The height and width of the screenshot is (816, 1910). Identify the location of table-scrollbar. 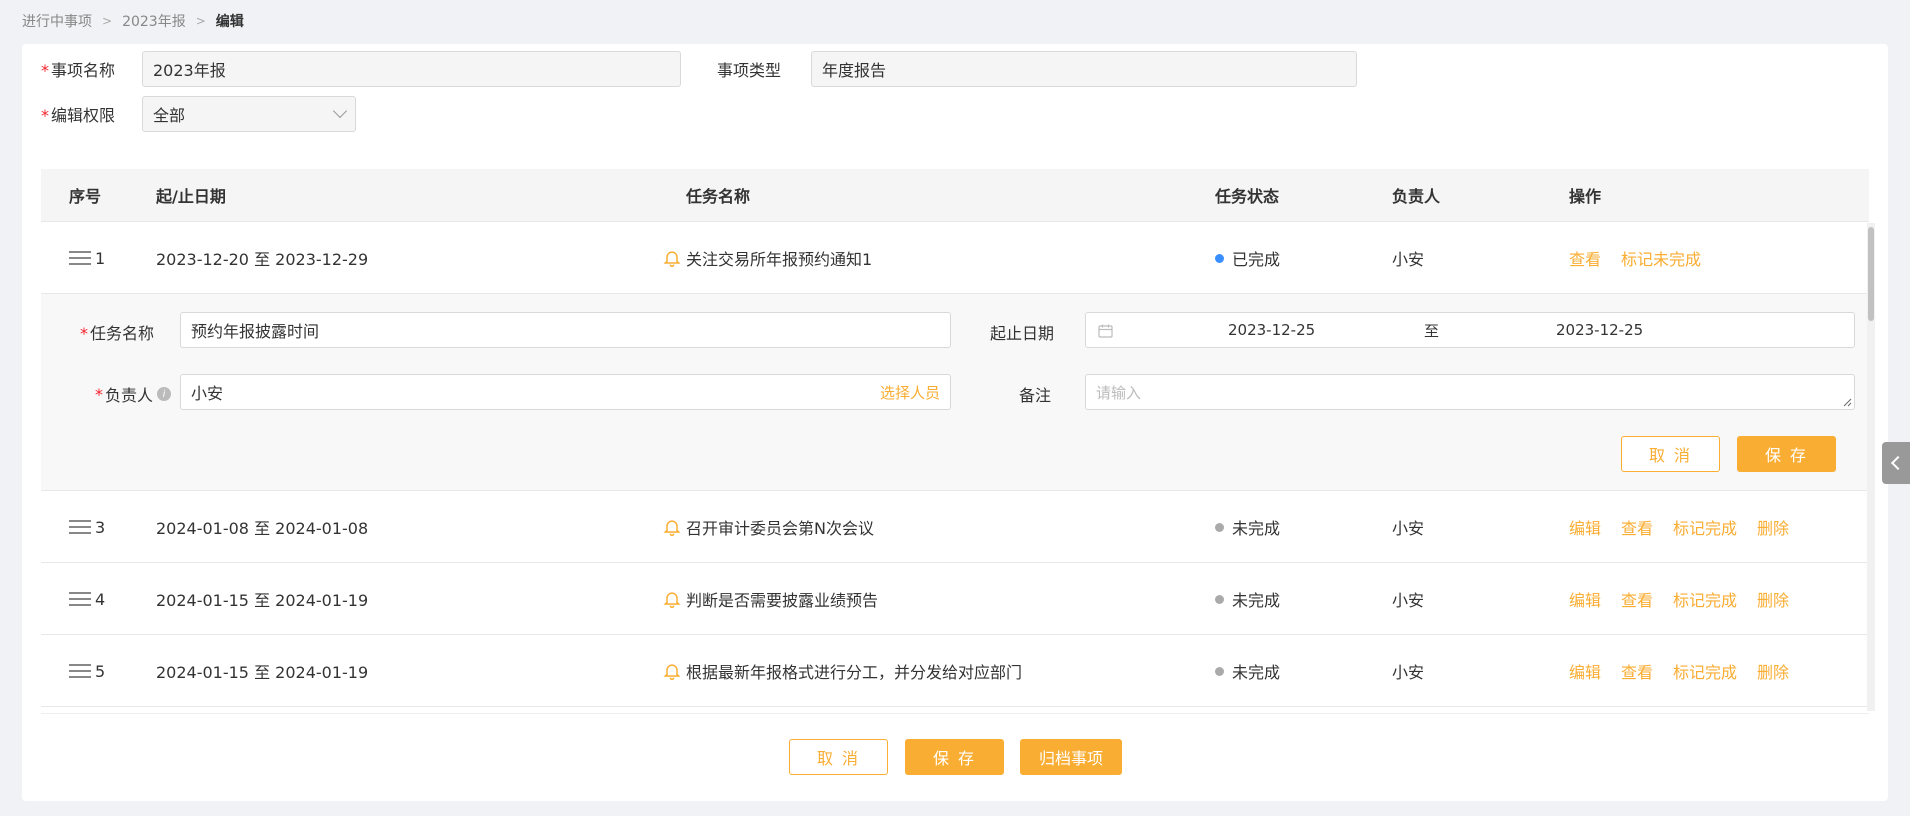
(1871, 467).